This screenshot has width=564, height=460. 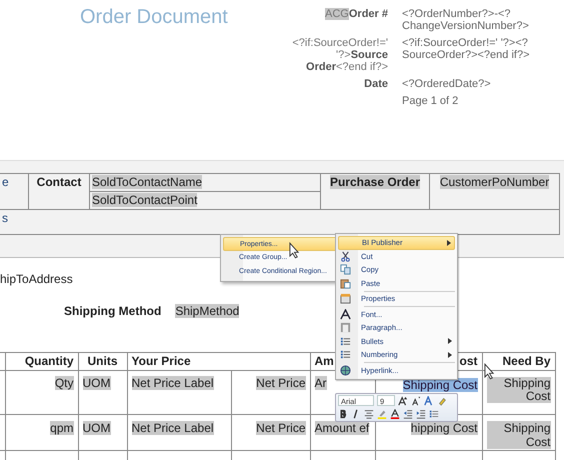 What do you see at coordinates (345, 370) in the screenshot?
I see `globe-icon` at bounding box center [345, 370].